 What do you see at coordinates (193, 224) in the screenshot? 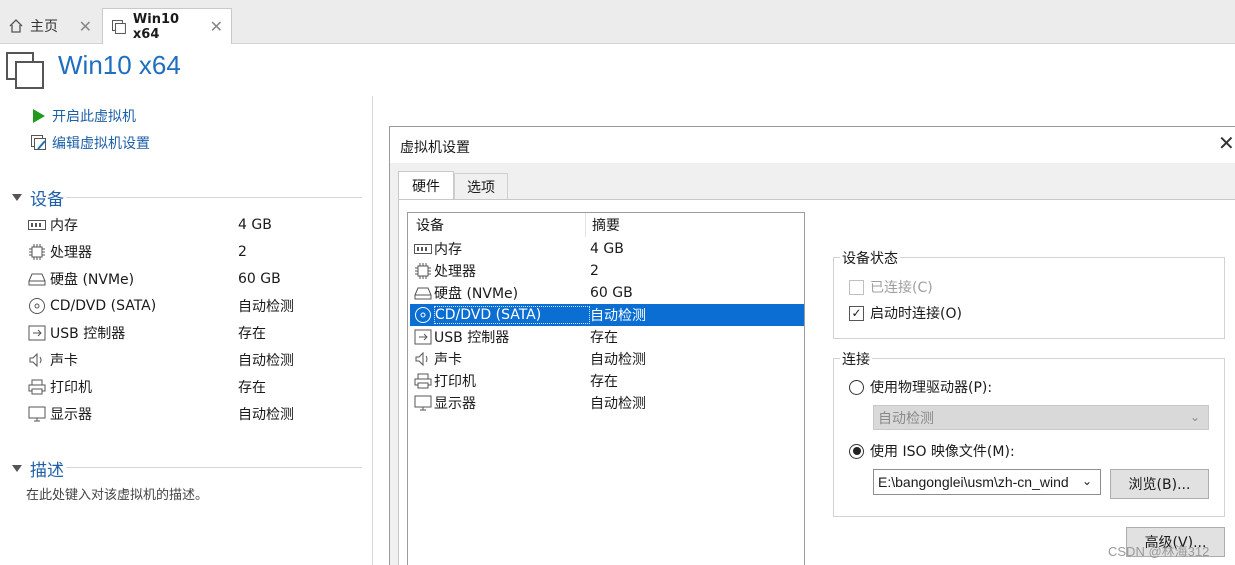
I see `device-row-memory: 内存 4 GB` at bounding box center [193, 224].